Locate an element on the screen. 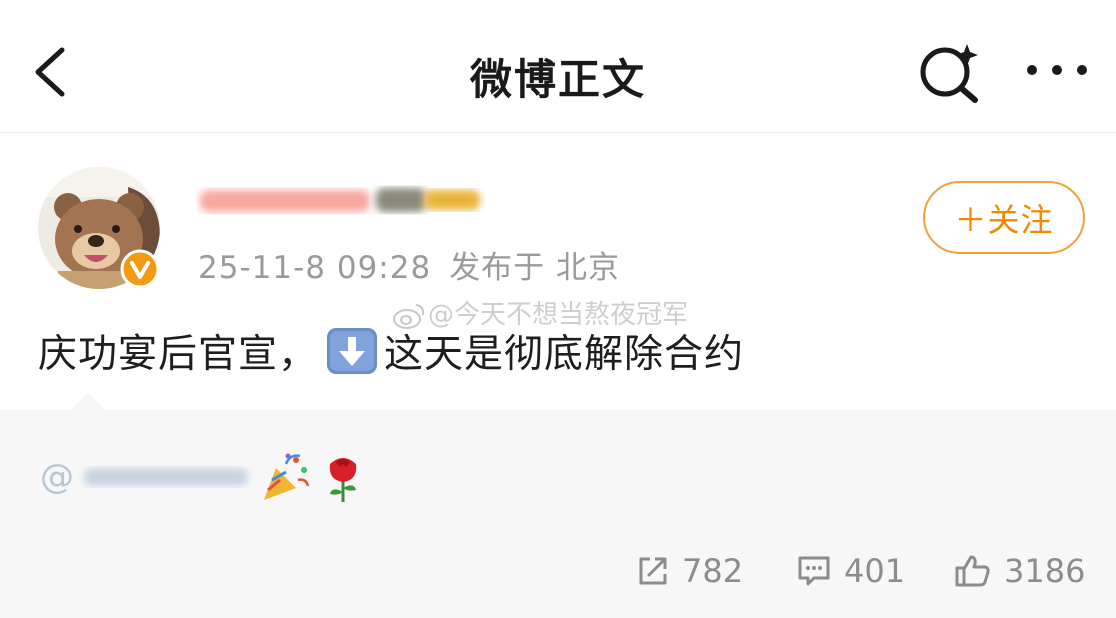 This screenshot has width=1116, height=618. repost-content: @ is located at coordinates (205, 477).